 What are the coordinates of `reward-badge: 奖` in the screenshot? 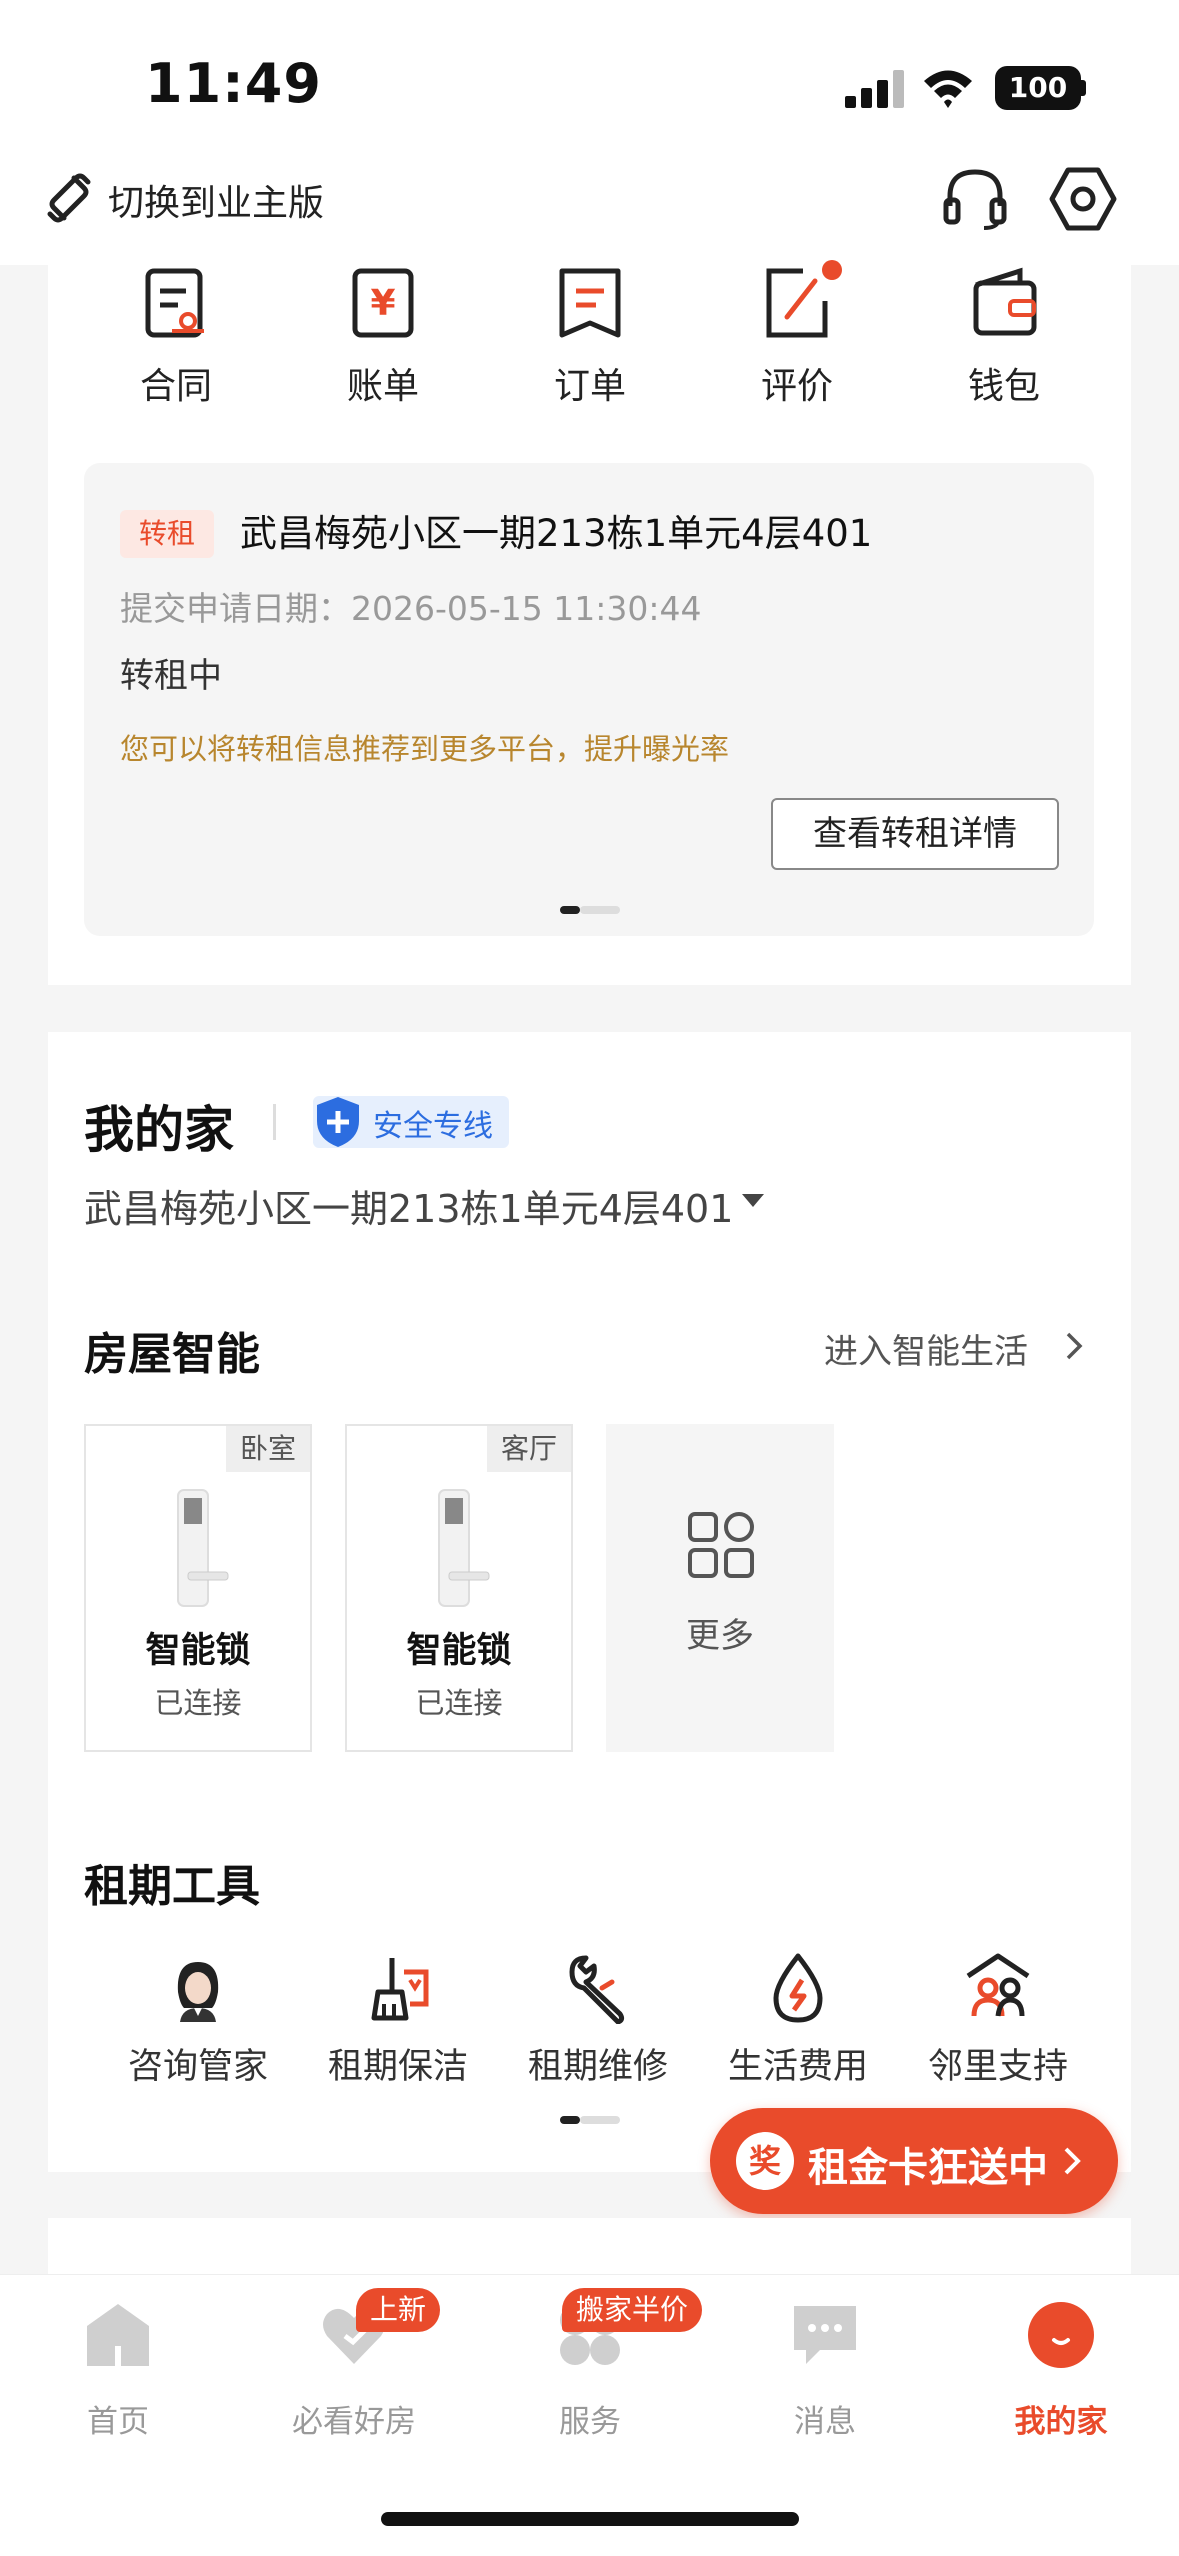 It's located at (765, 2161).